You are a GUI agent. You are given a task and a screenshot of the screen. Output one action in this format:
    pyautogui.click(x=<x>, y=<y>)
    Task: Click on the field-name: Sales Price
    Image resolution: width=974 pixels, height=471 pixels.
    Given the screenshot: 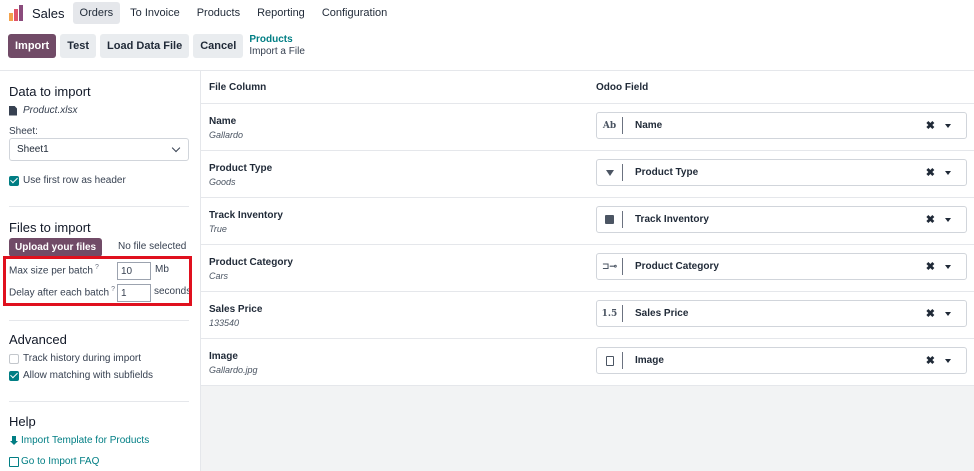 What is the action you would take?
    pyautogui.click(x=662, y=313)
    